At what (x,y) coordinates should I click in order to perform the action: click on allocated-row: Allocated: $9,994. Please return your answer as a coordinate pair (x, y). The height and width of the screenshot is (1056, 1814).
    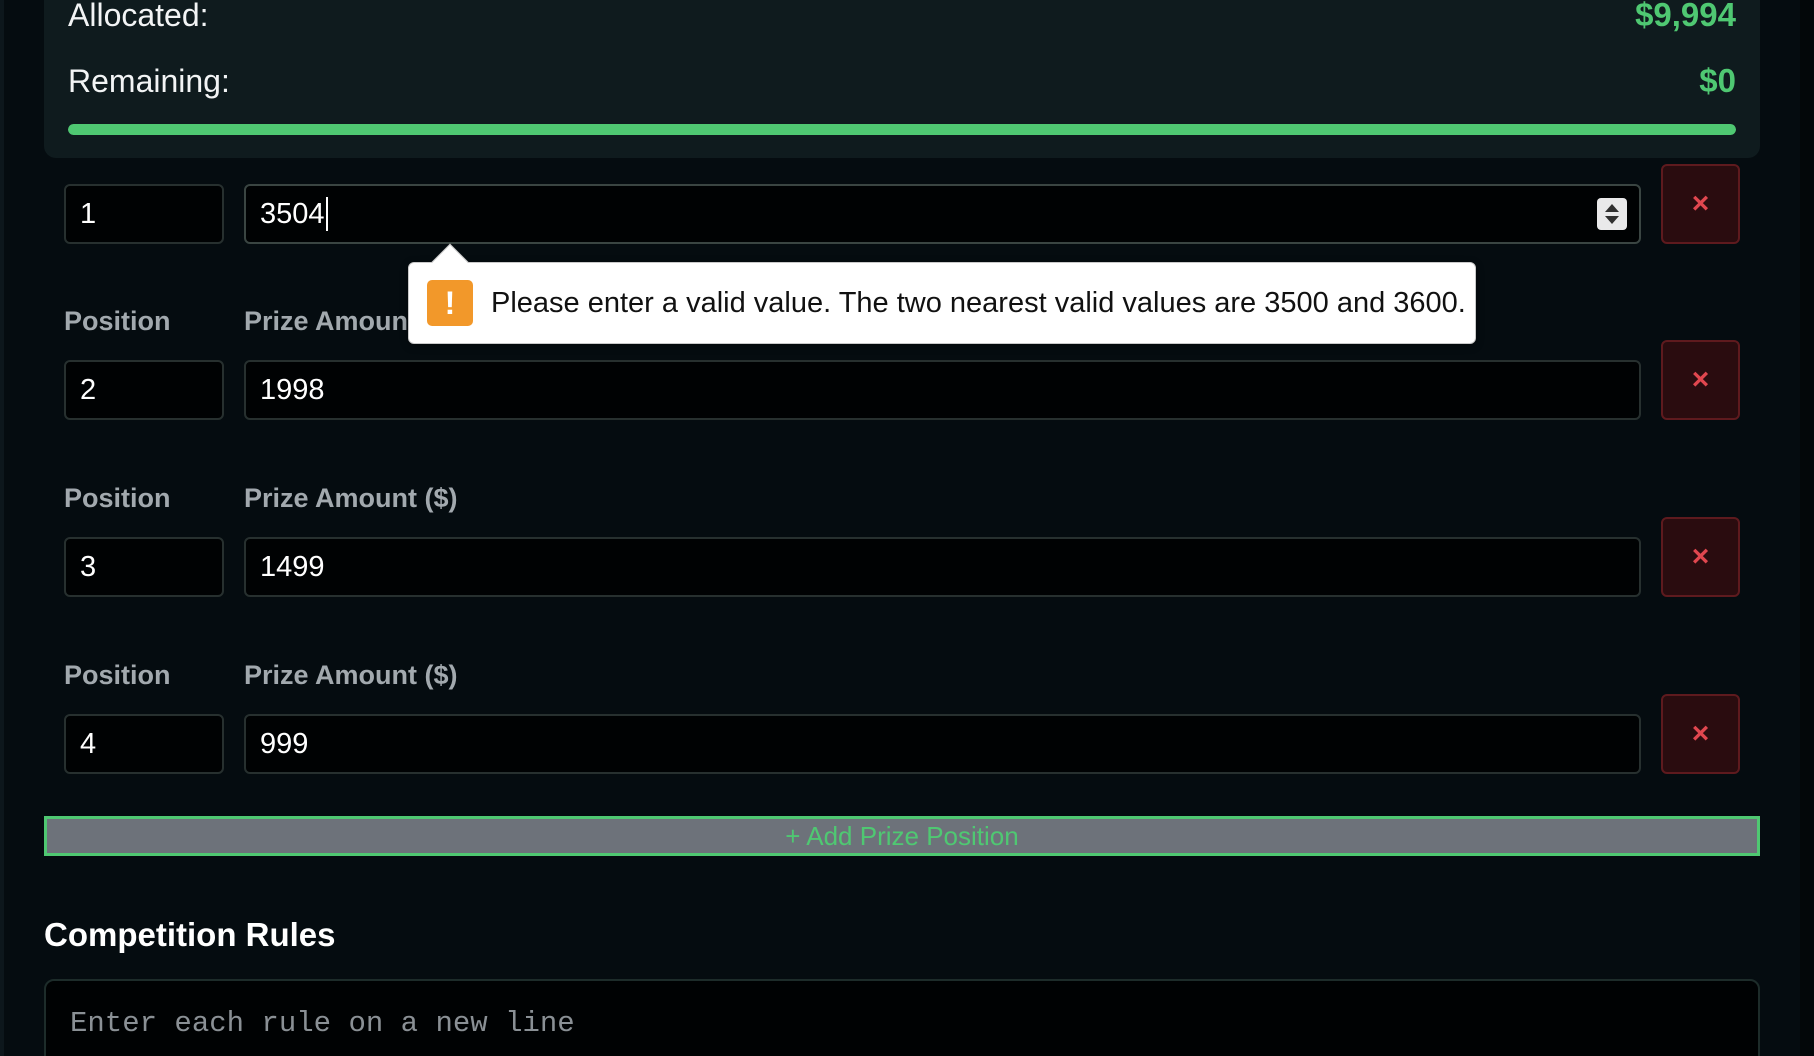
    Looking at the image, I should click on (902, 17).